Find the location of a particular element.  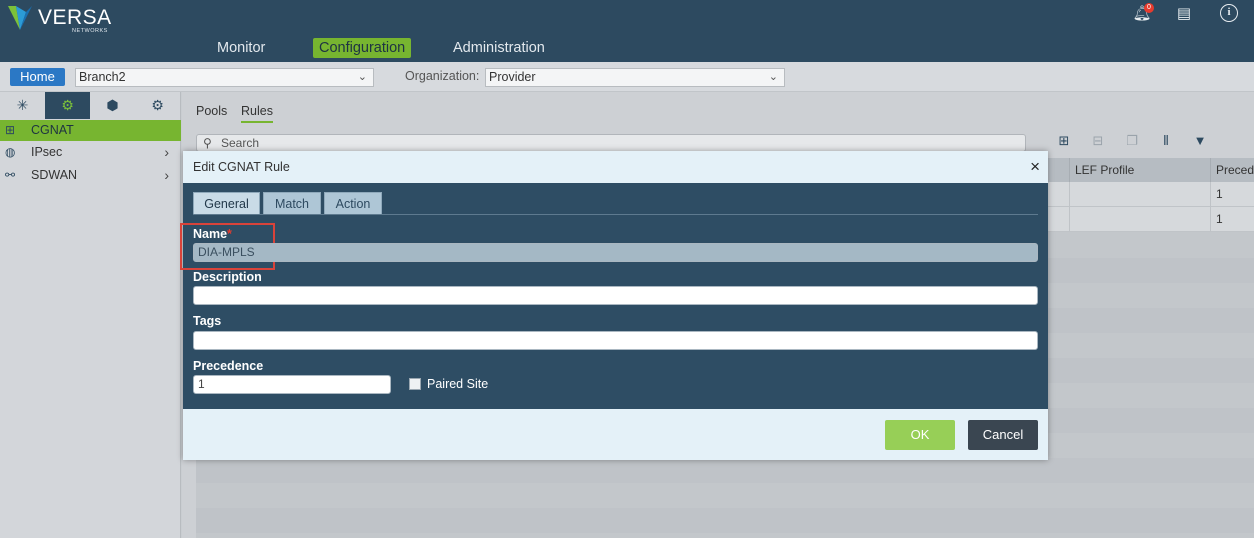

versa-logo: VERSA NETWORKS is located at coordinates (61, 19).